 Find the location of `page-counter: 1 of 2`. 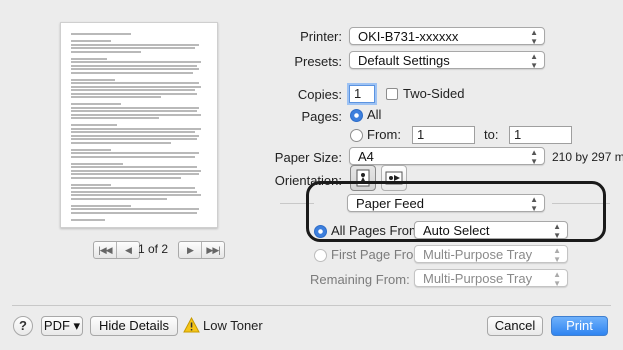

page-counter: 1 of 2 is located at coordinates (153, 249).